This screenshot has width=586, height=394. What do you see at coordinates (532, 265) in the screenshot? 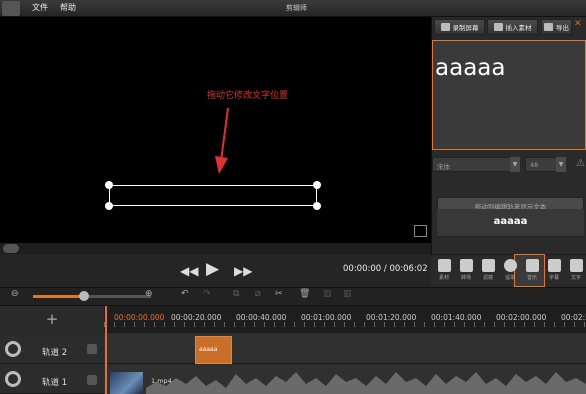
I see `music-icon` at bounding box center [532, 265].